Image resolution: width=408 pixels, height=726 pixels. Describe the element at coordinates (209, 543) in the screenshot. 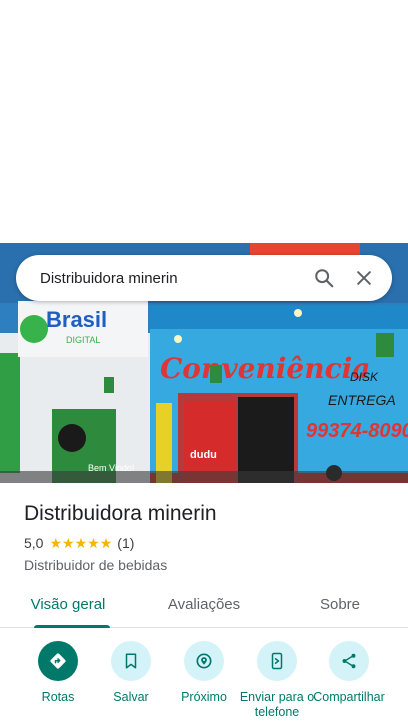

I see `rating-row: 5,0 ★ ★ ★ ★ ★ (1)` at that location.